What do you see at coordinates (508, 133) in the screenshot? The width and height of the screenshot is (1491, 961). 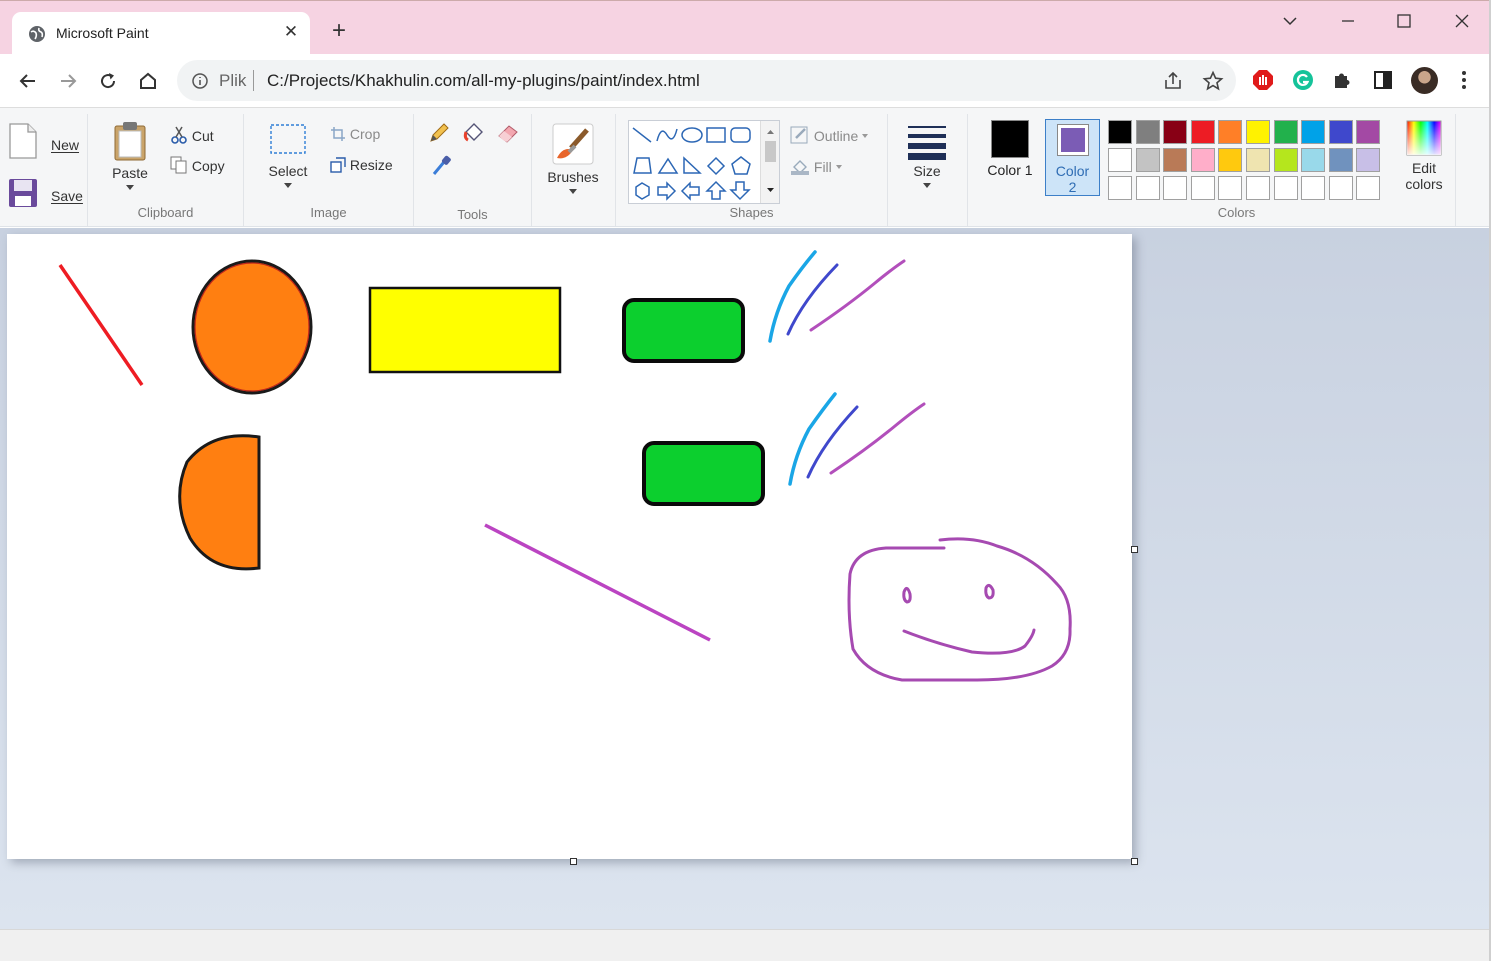 I see `eraser-icon` at bounding box center [508, 133].